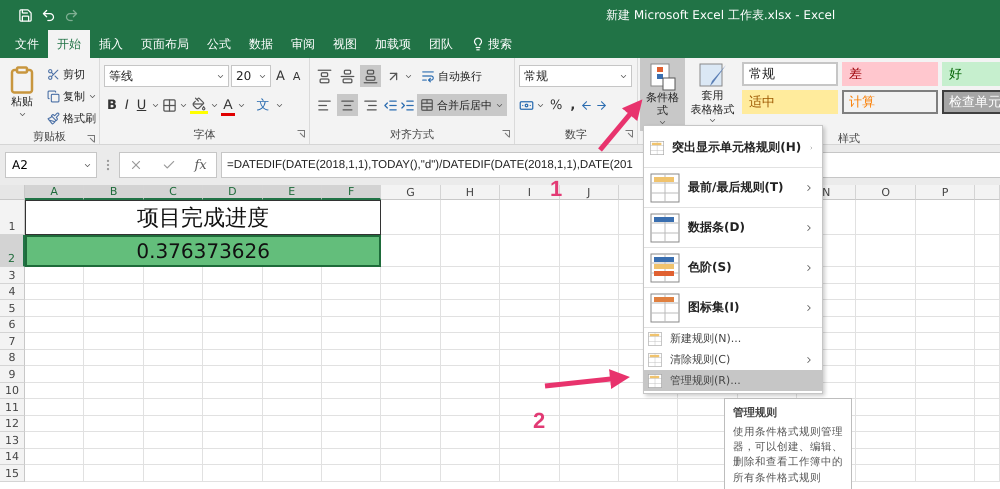  What do you see at coordinates (127, 105) in the screenshot?
I see `italic-button: I` at bounding box center [127, 105].